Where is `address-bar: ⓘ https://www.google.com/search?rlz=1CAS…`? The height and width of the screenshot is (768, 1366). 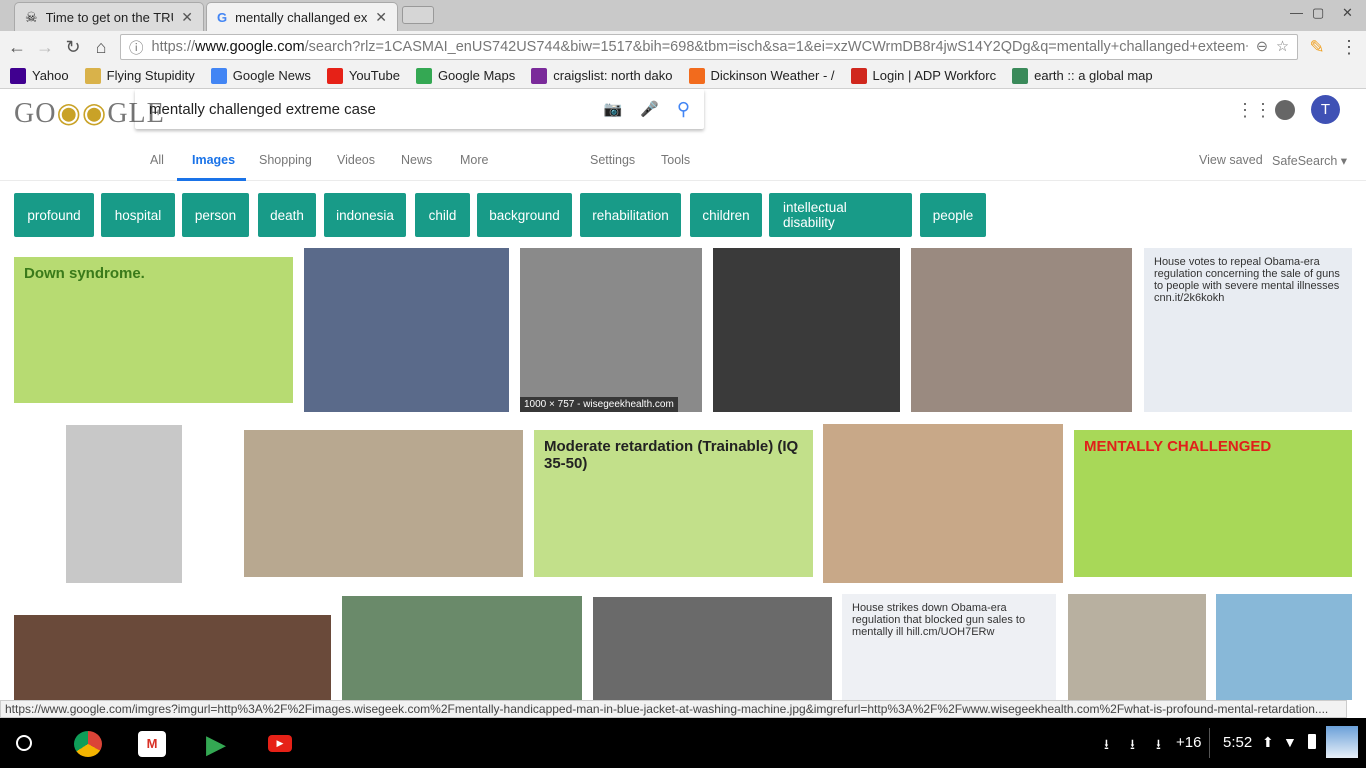 address-bar: ⓘ https://www.google.com/search?rlz=1CAS… is located at coordinates (709, 47).